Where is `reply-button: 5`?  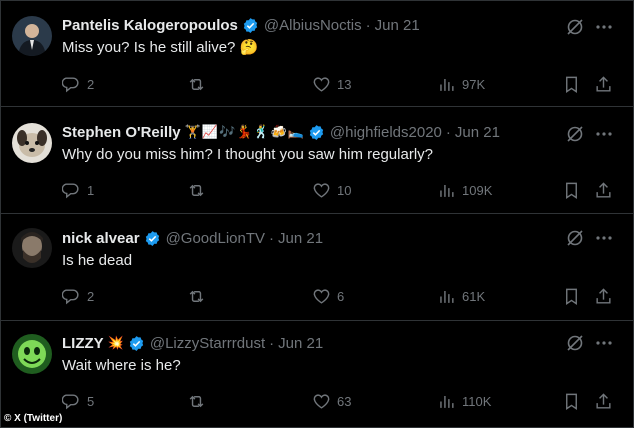
reply-button: 5 is located at coordinates (78, 401).